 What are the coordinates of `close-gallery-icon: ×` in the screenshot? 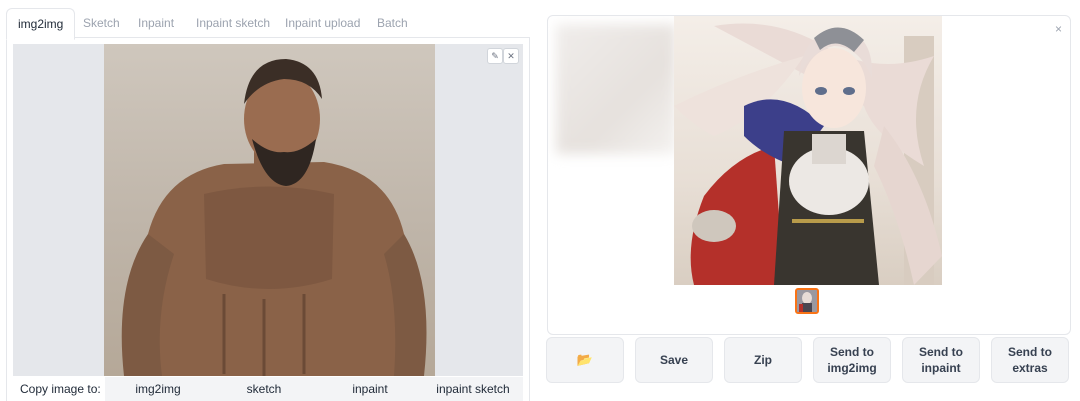 It's located at (1058, 29).